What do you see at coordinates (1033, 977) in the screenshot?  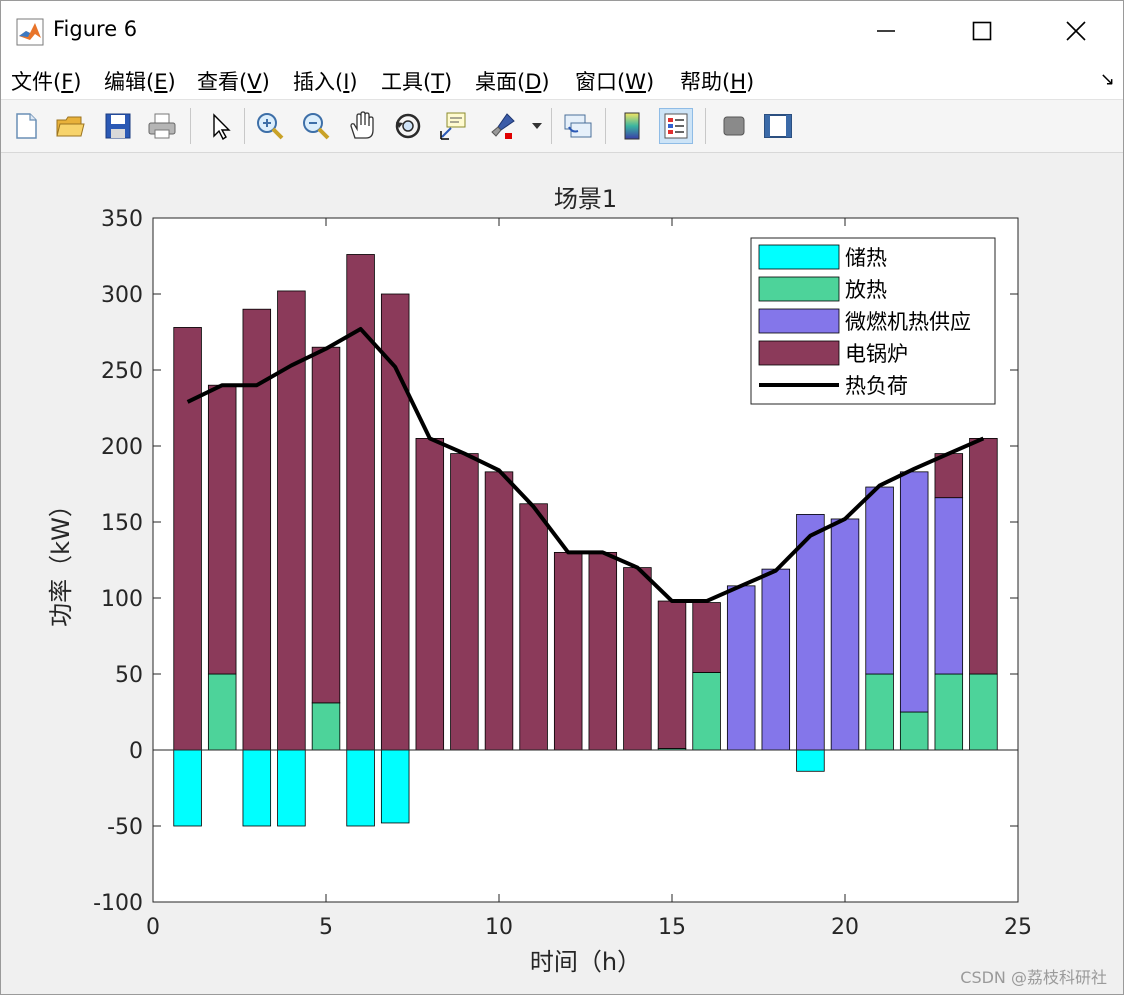 I see `watermark: CSDN @荔枝科研社` at bounding box center [1033, 977].